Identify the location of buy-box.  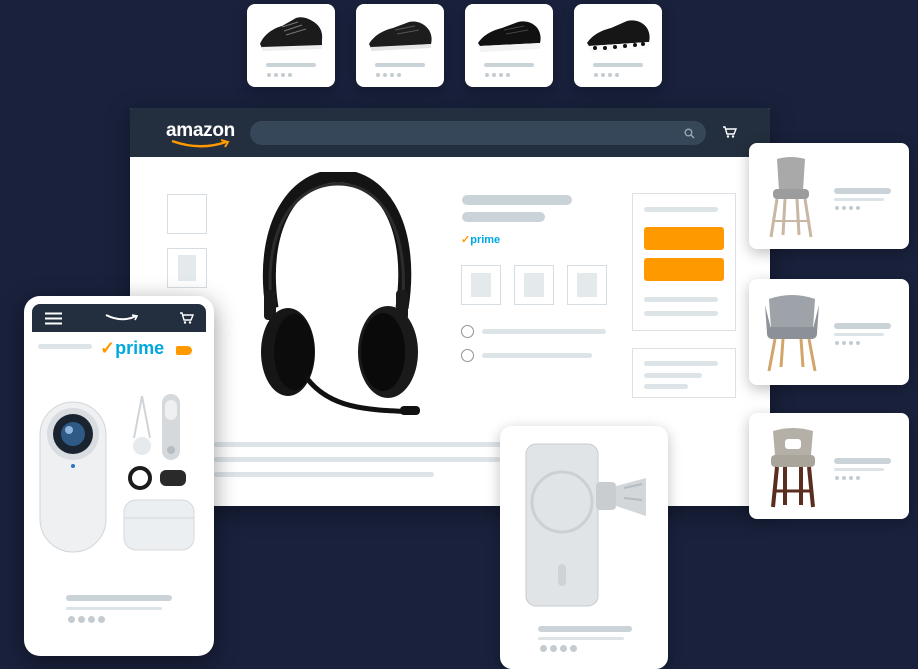
(684, 262).